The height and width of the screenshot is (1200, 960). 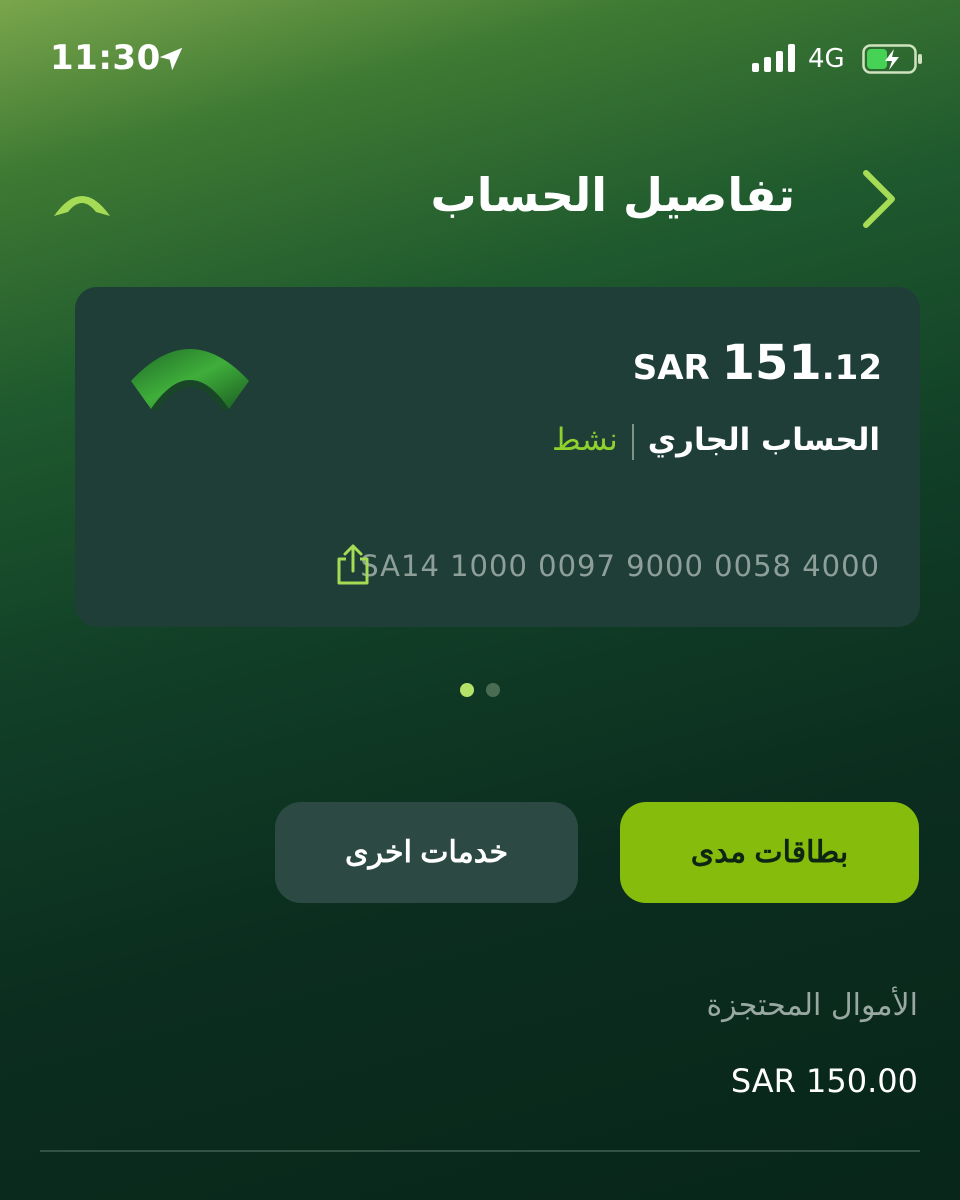 I want to click on balance-whole: 151, so click(x=771, y=363).